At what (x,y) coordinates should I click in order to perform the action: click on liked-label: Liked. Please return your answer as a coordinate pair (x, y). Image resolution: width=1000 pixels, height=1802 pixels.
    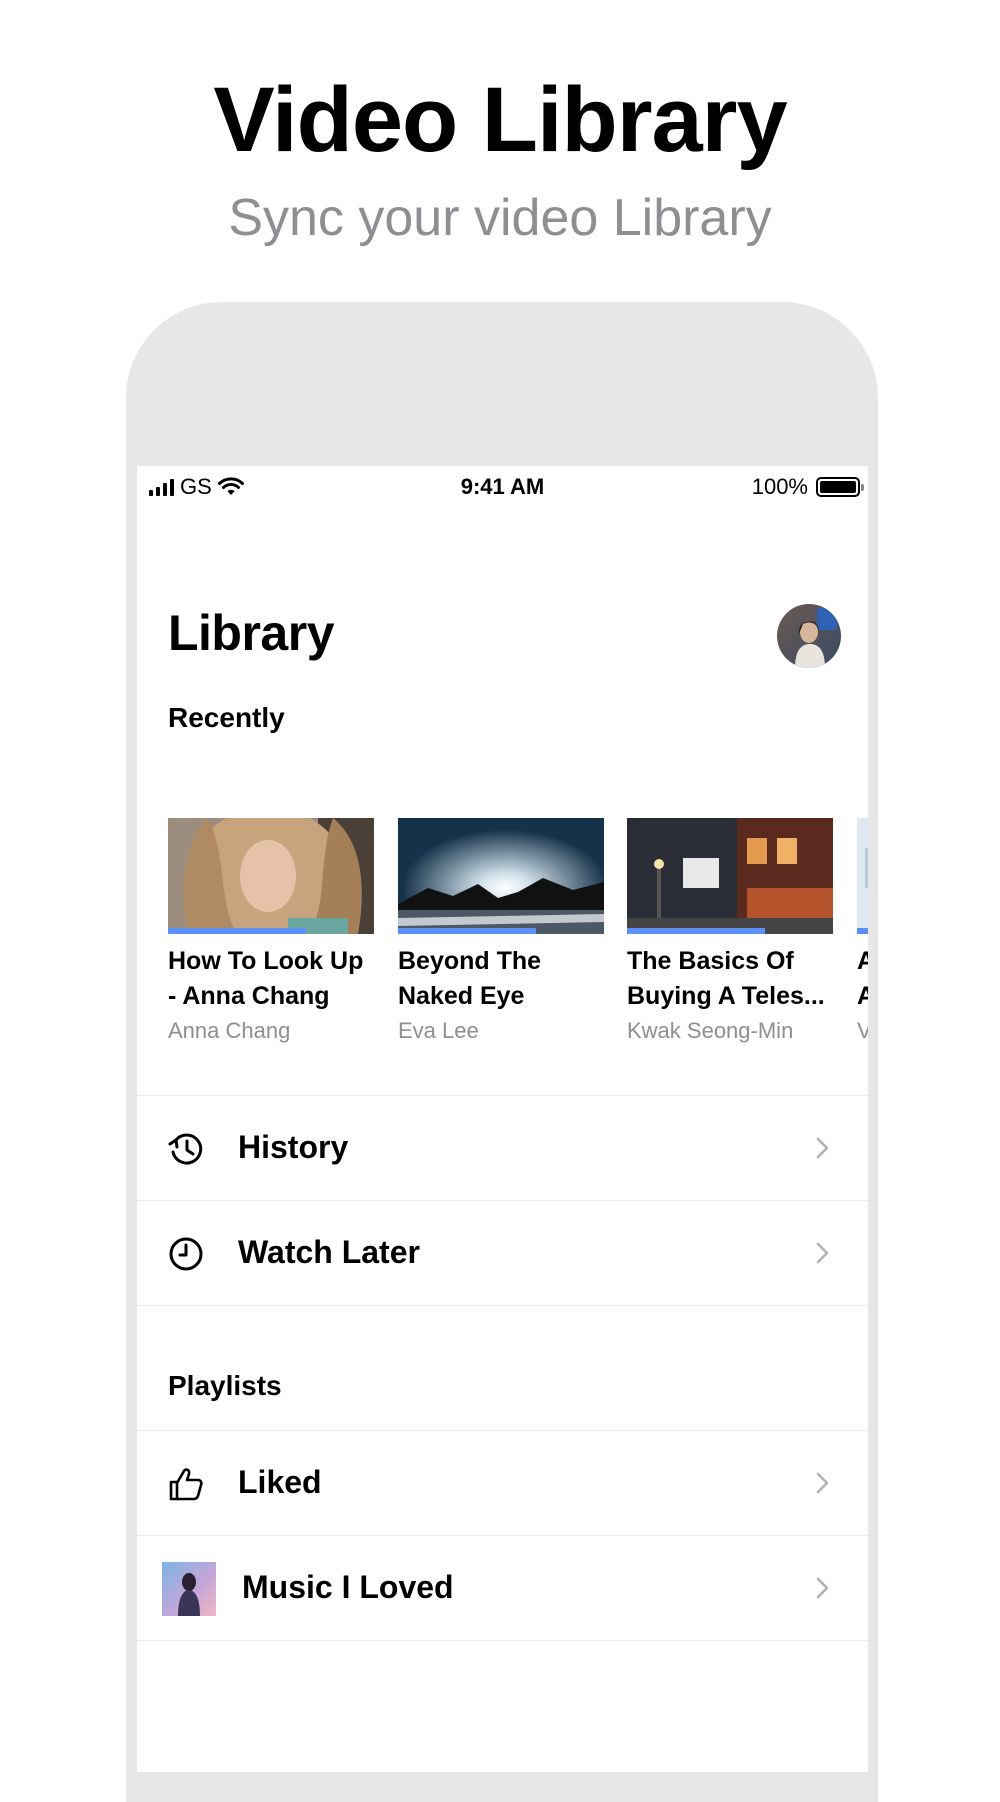
    Looking at the image, I should click on (280, 1482).